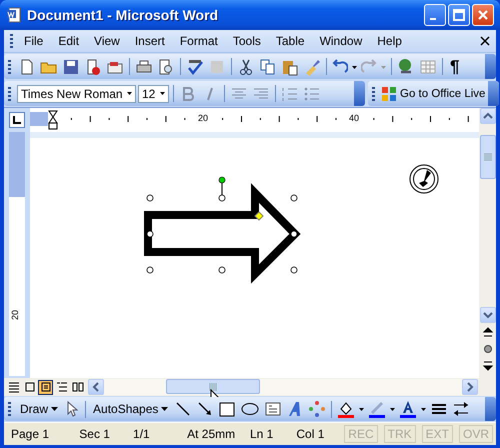  What do you see at coordinates (340, 67) in the screenshot?
I see `undo-icon` at bounding box center [340, 67].